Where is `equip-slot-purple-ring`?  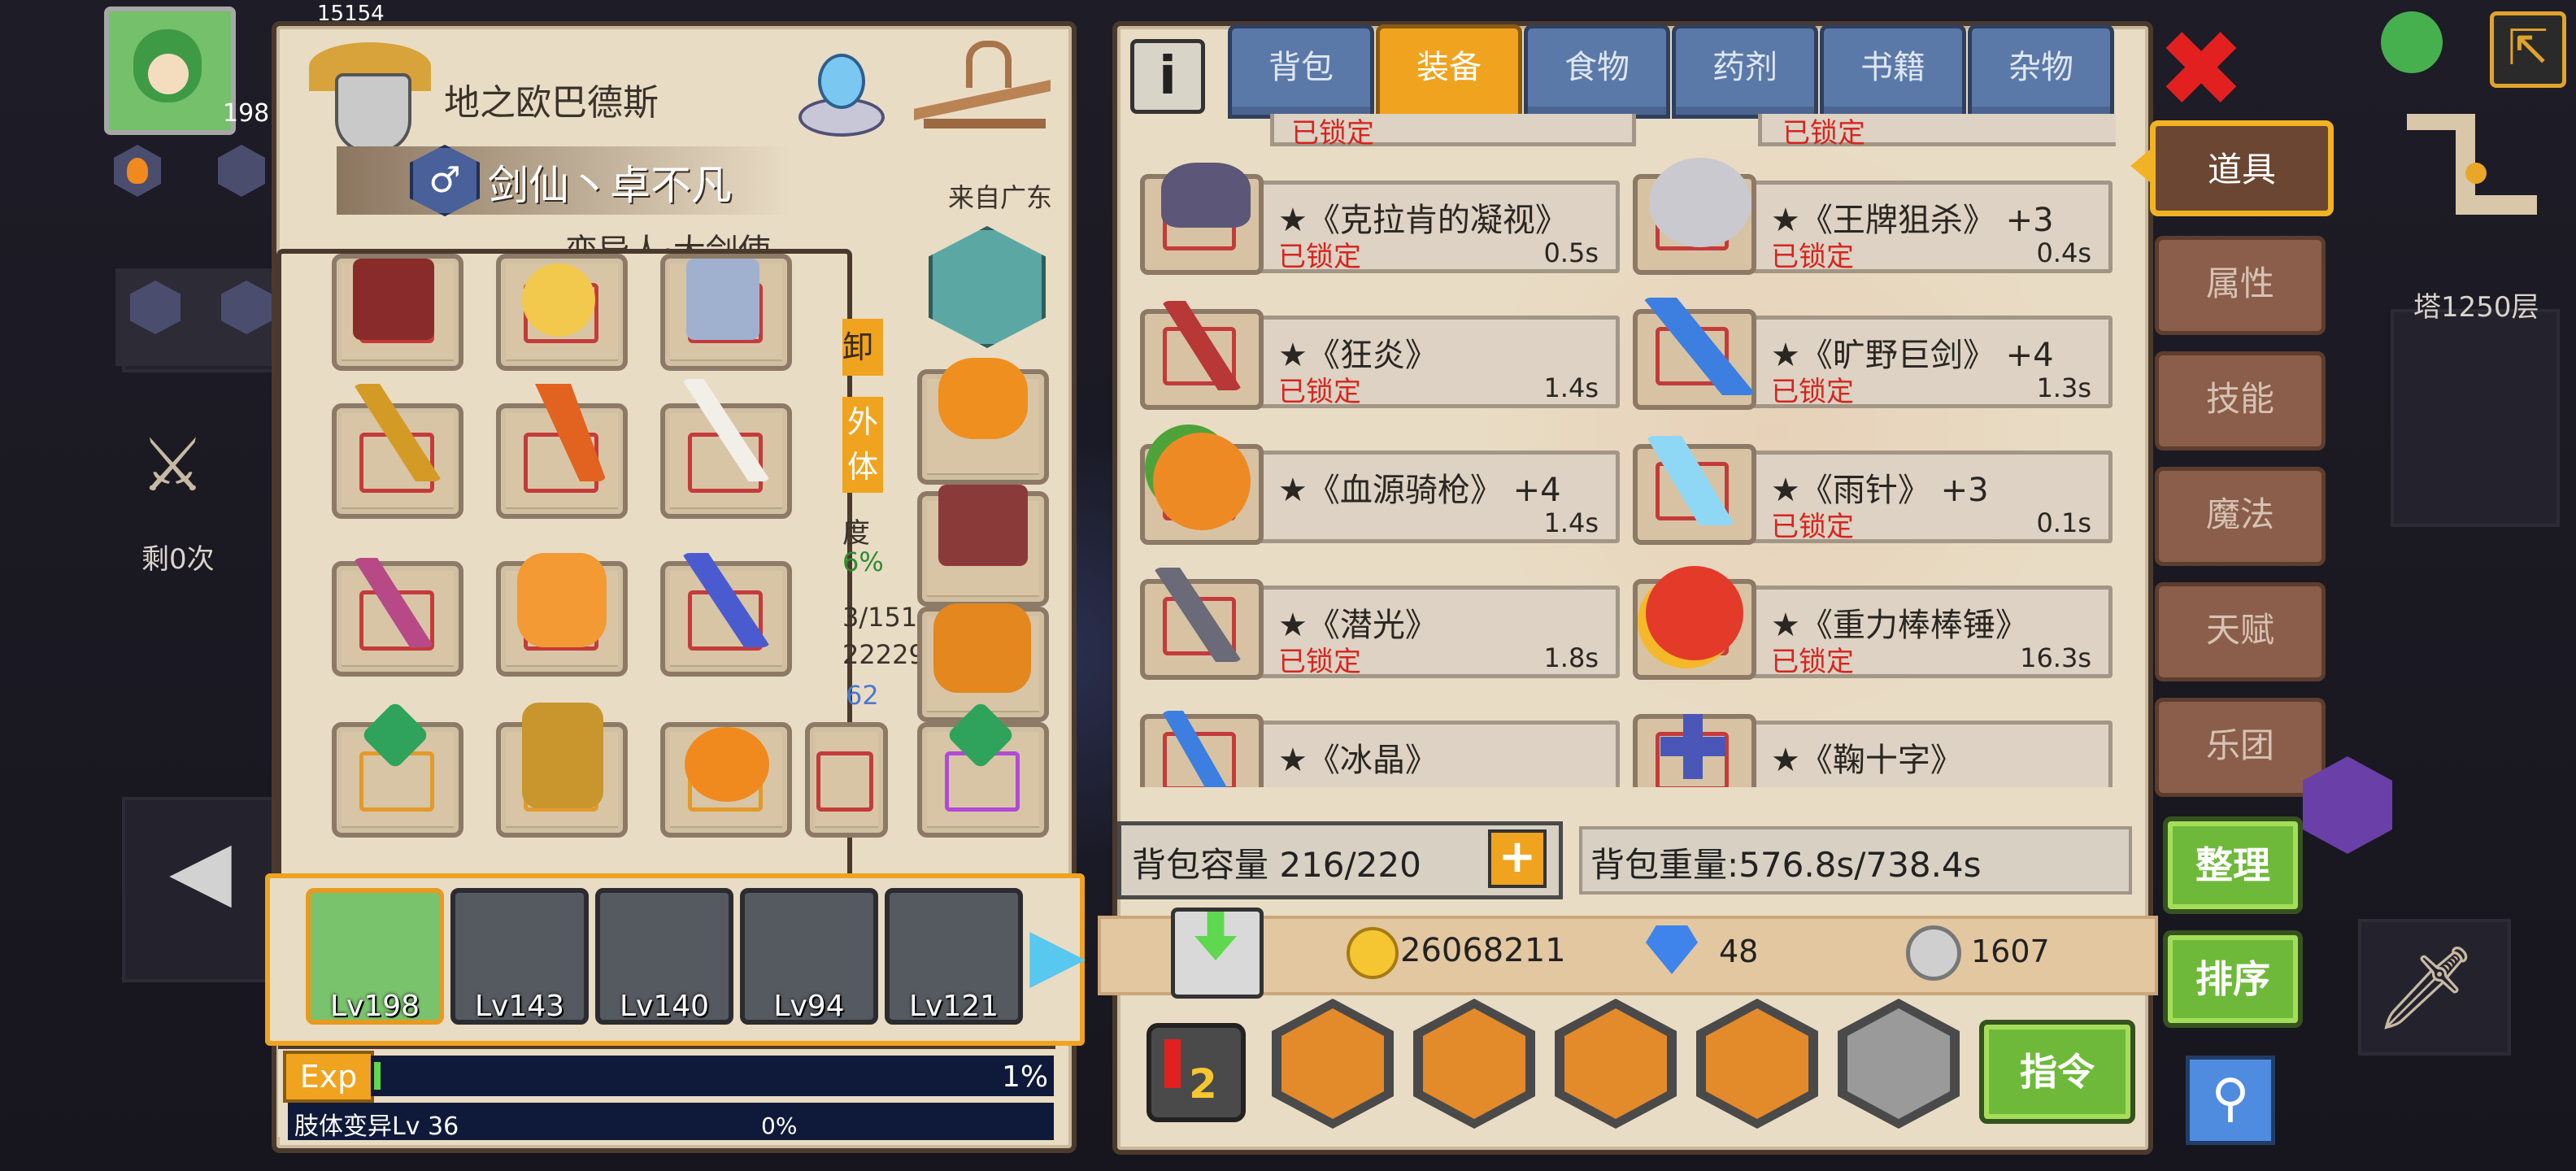
equip-slot-purple-ring is located at coordinates (983, 769).